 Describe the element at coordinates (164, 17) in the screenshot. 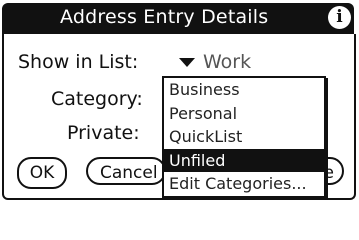

I see `window-title: Address Entry Details` at that location.